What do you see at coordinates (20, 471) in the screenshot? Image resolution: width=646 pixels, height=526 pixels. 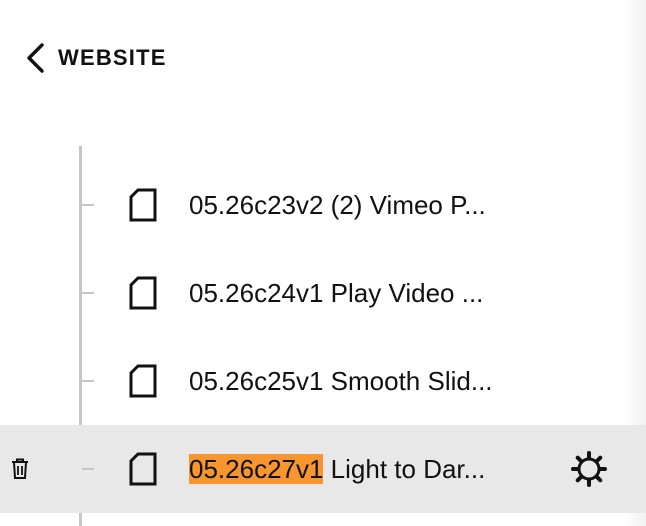 I see `trash-icon` at bounding box center [20, 471].